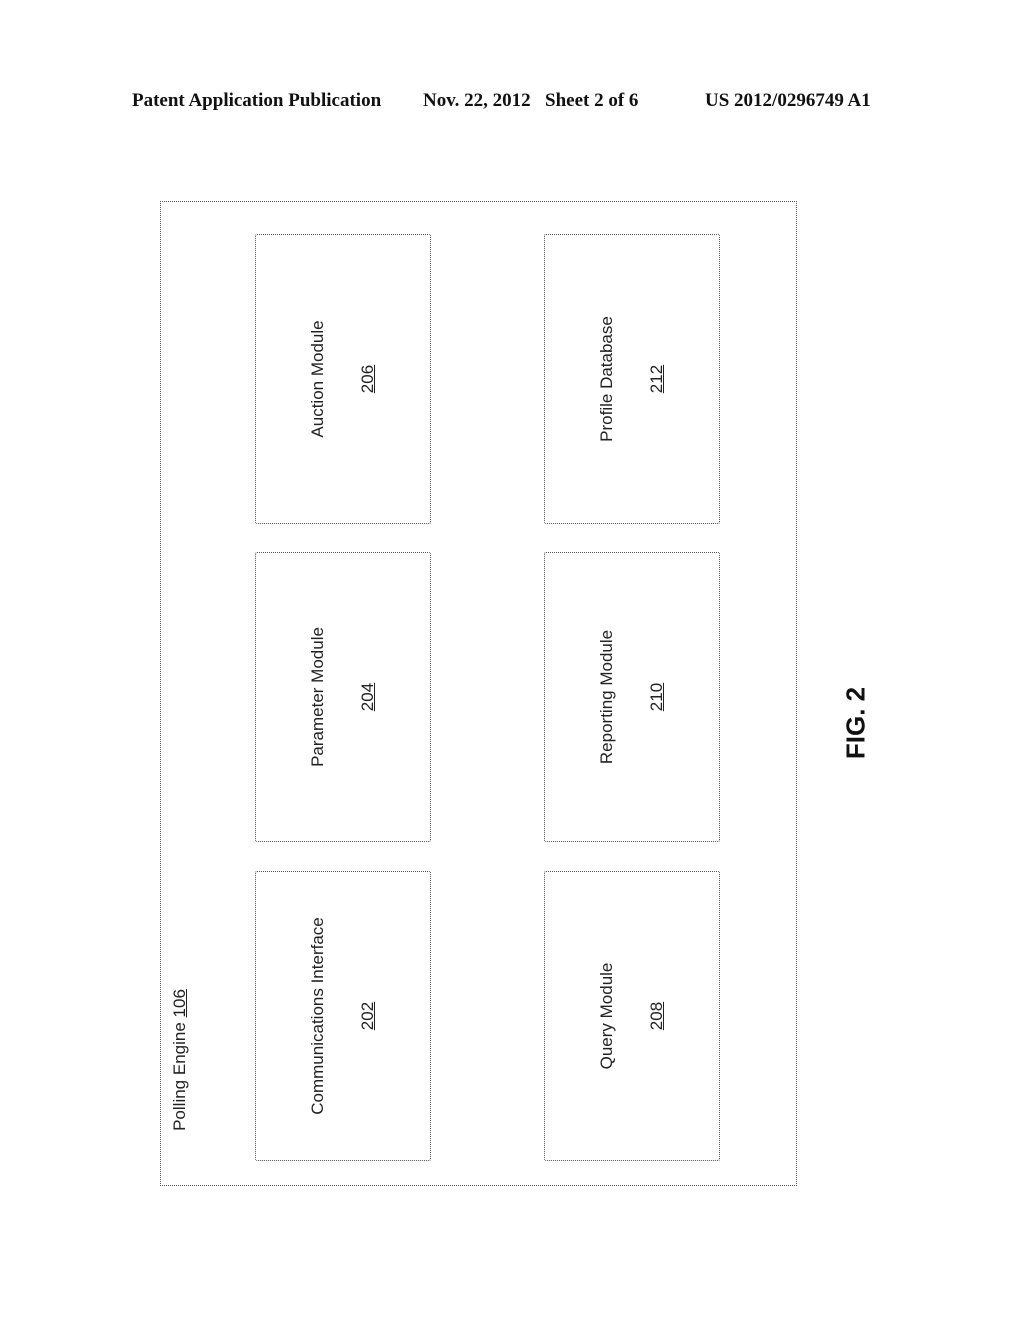 This screenshot has height=1320, width=1024. I want to click on publication-date: Nov. 22, 2012, so click(477, 100).